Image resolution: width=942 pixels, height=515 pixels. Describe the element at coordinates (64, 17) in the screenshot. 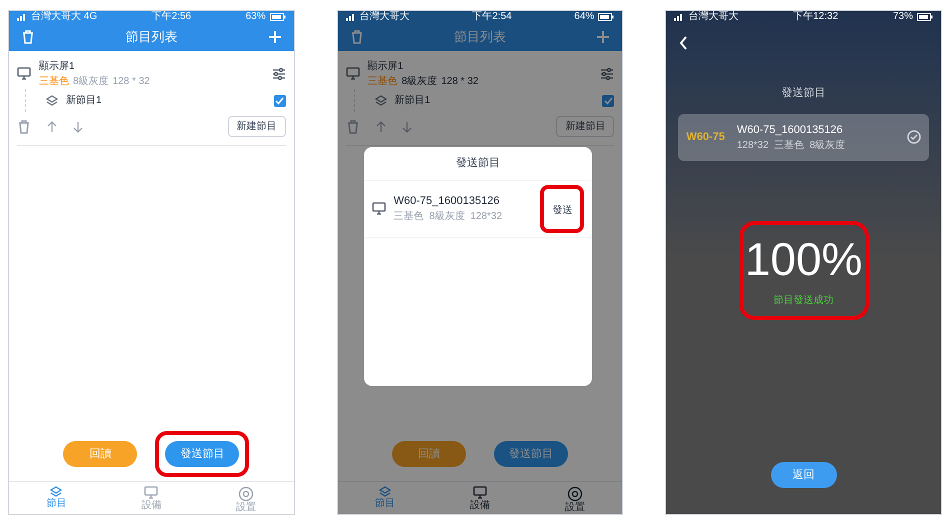

I see `carrier-name: 台灣大哥大 4G` at that location.